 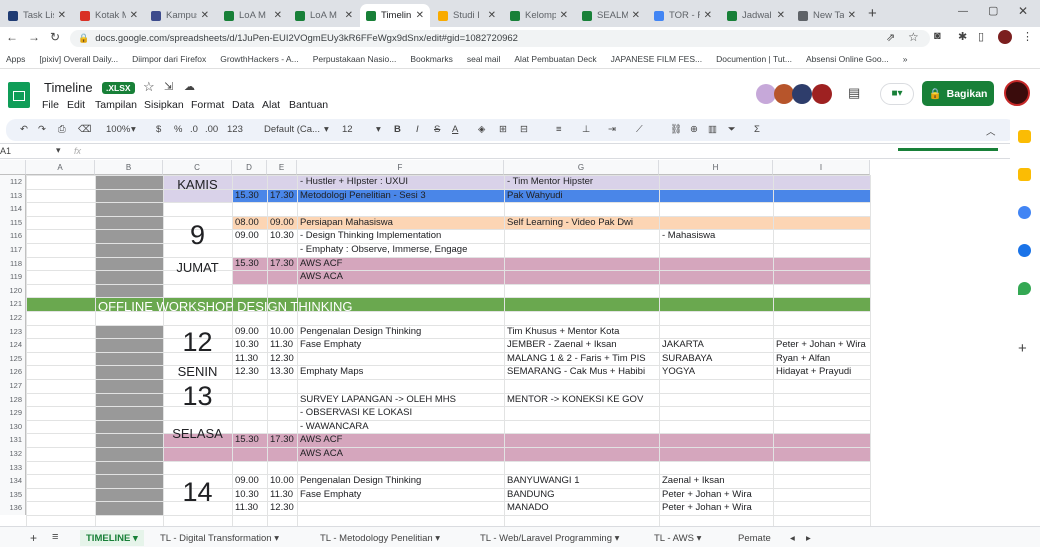 What do you see at coordinates (15, 59) in the screenshot?
I see `bookmark-item: Apps` at bounding box center [15, 59].